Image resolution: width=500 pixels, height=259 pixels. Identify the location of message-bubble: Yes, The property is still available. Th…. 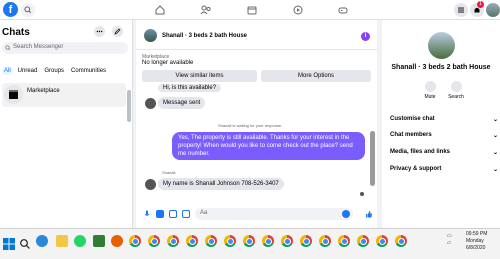
(268, 146).